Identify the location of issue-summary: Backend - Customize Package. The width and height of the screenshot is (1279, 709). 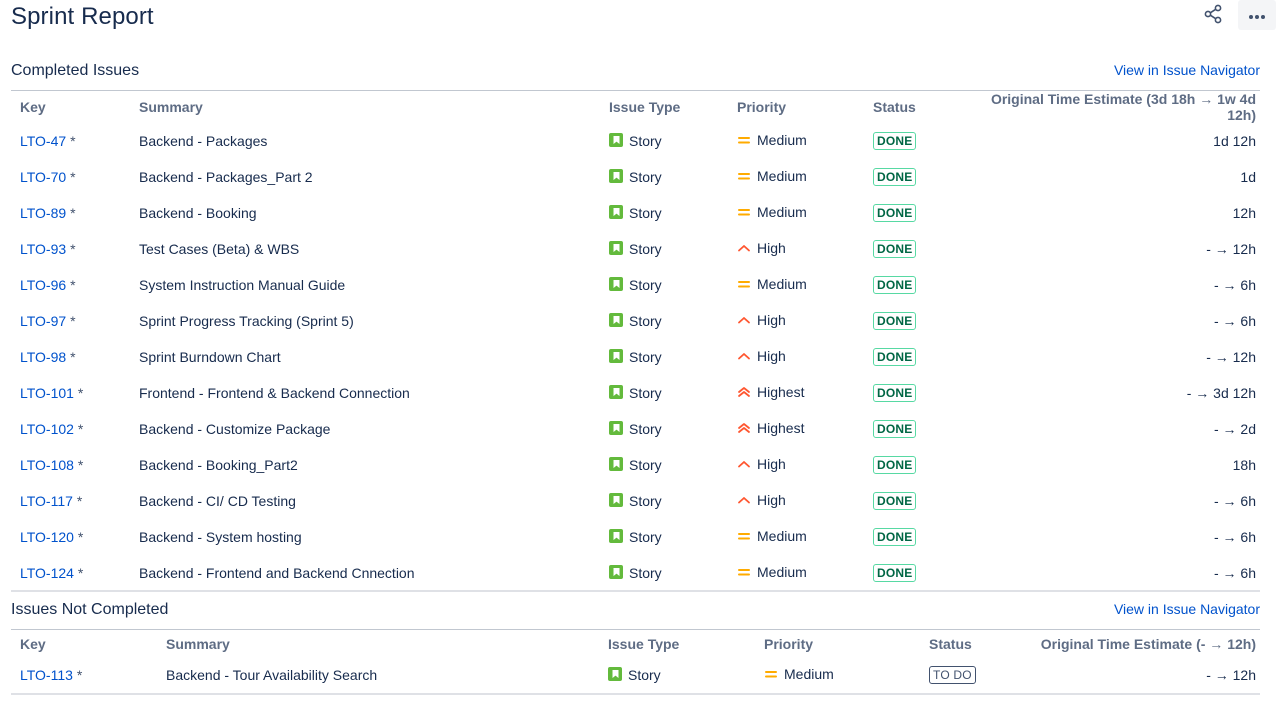
(235, 429).